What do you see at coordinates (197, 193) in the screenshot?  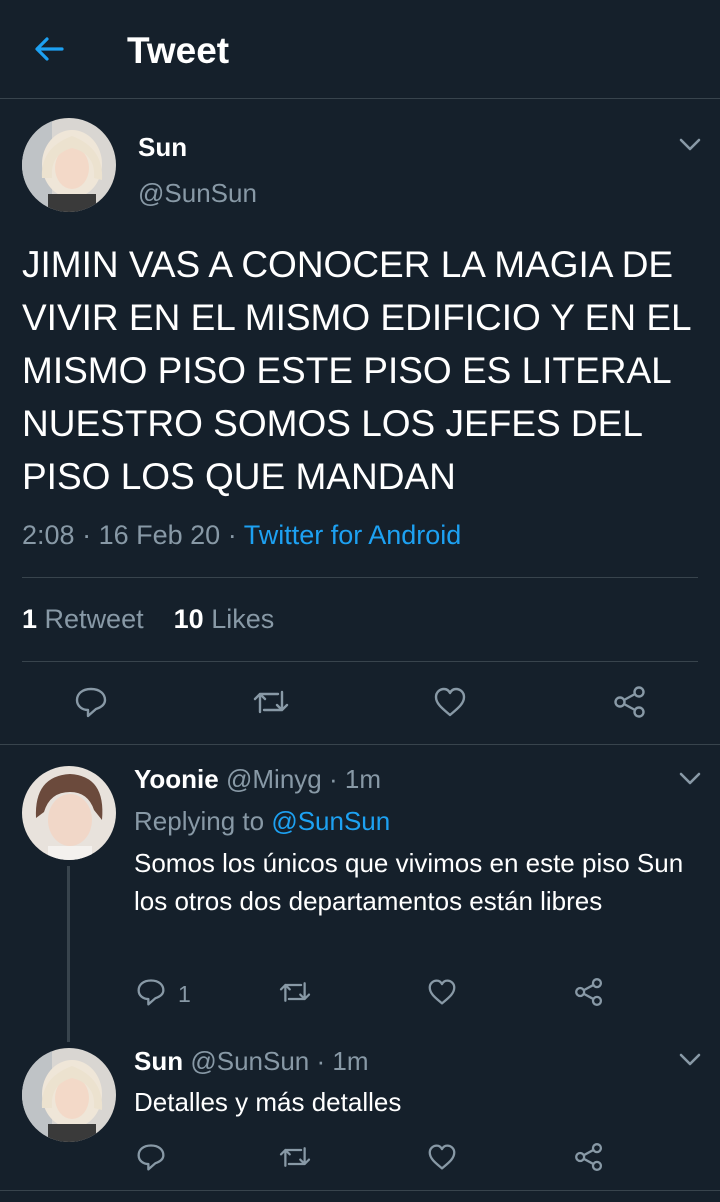 I see `author-handle: @SunSun` at bounding box center [197, 193].